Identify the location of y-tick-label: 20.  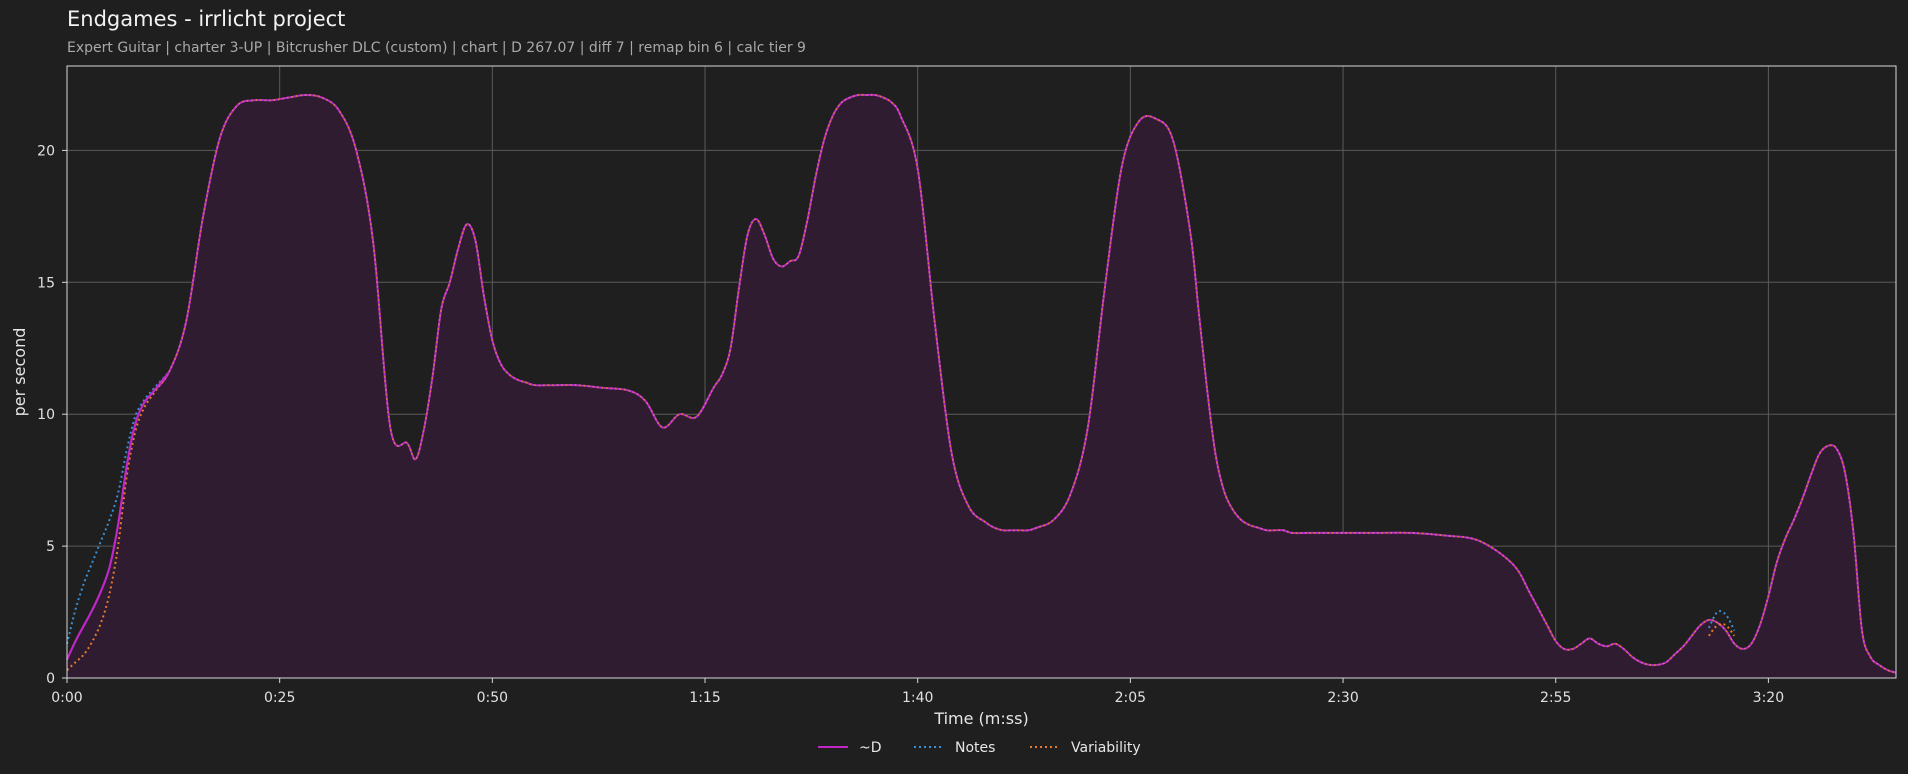
(46, 151).